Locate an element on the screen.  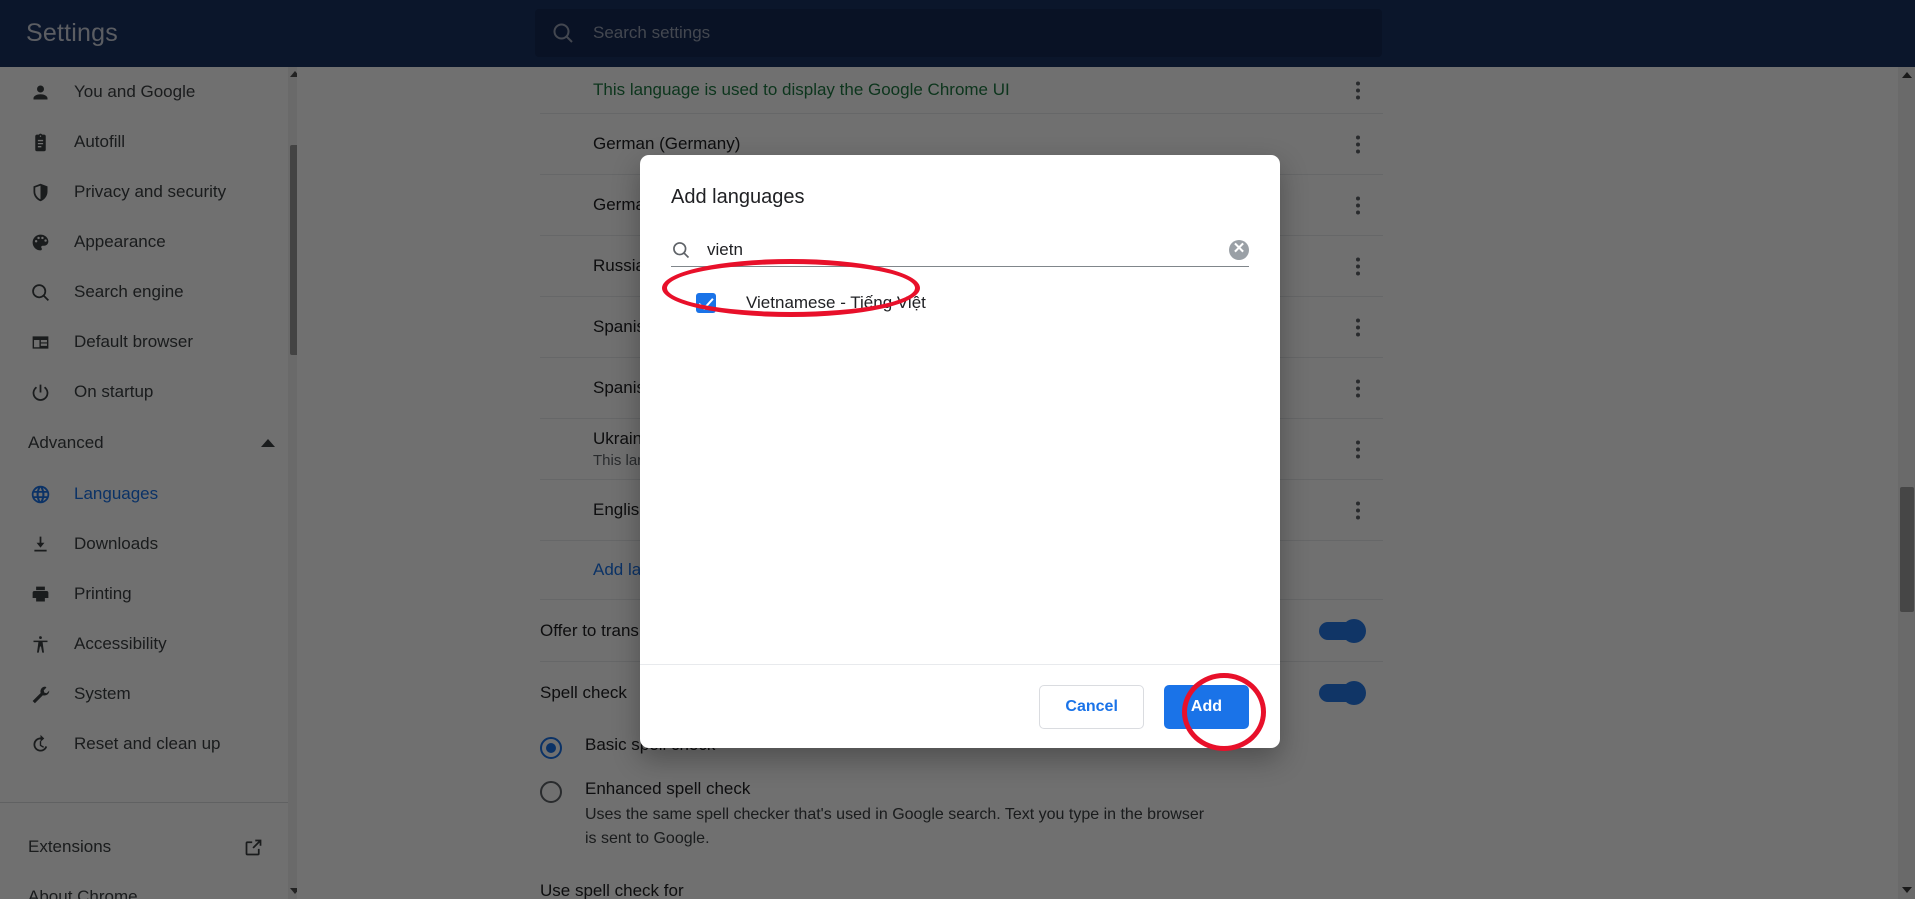
dialog-title: Add languages is located at coordinates (738, 197).